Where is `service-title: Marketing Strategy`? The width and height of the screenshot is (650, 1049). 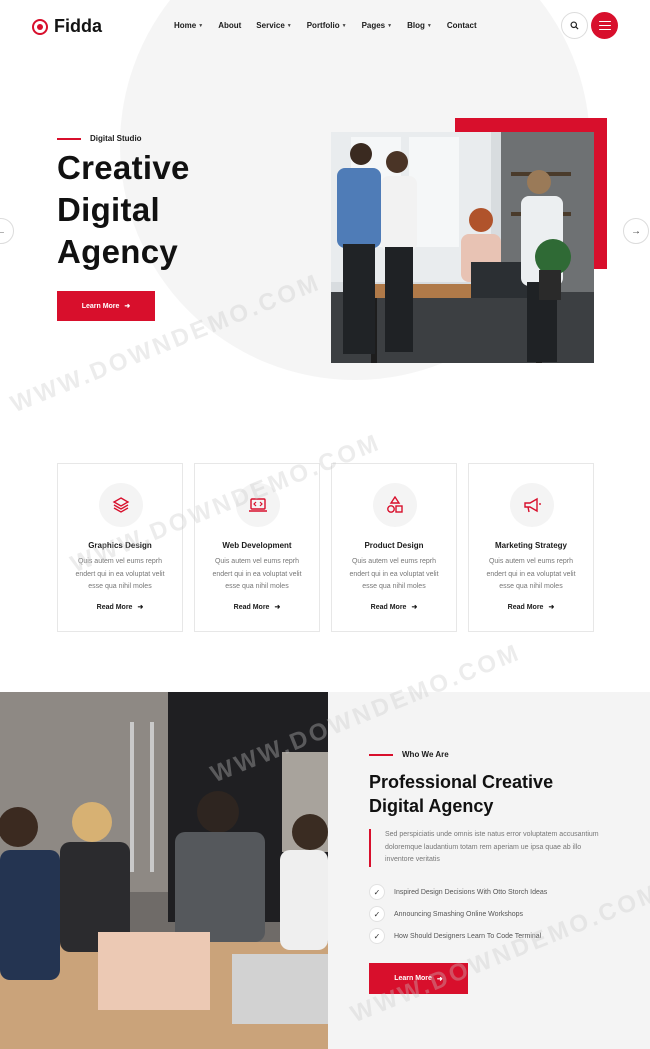 service-title: Marketing Strategy is located at coordinates (531, 545).